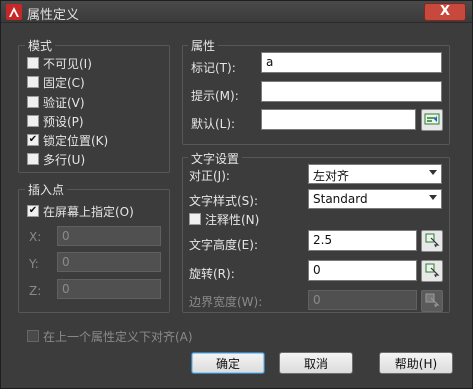 Image resolution: width=473 pixels, height=389 pixels. I want to click on text-settings-title: 文字设置, so click(215, 158).